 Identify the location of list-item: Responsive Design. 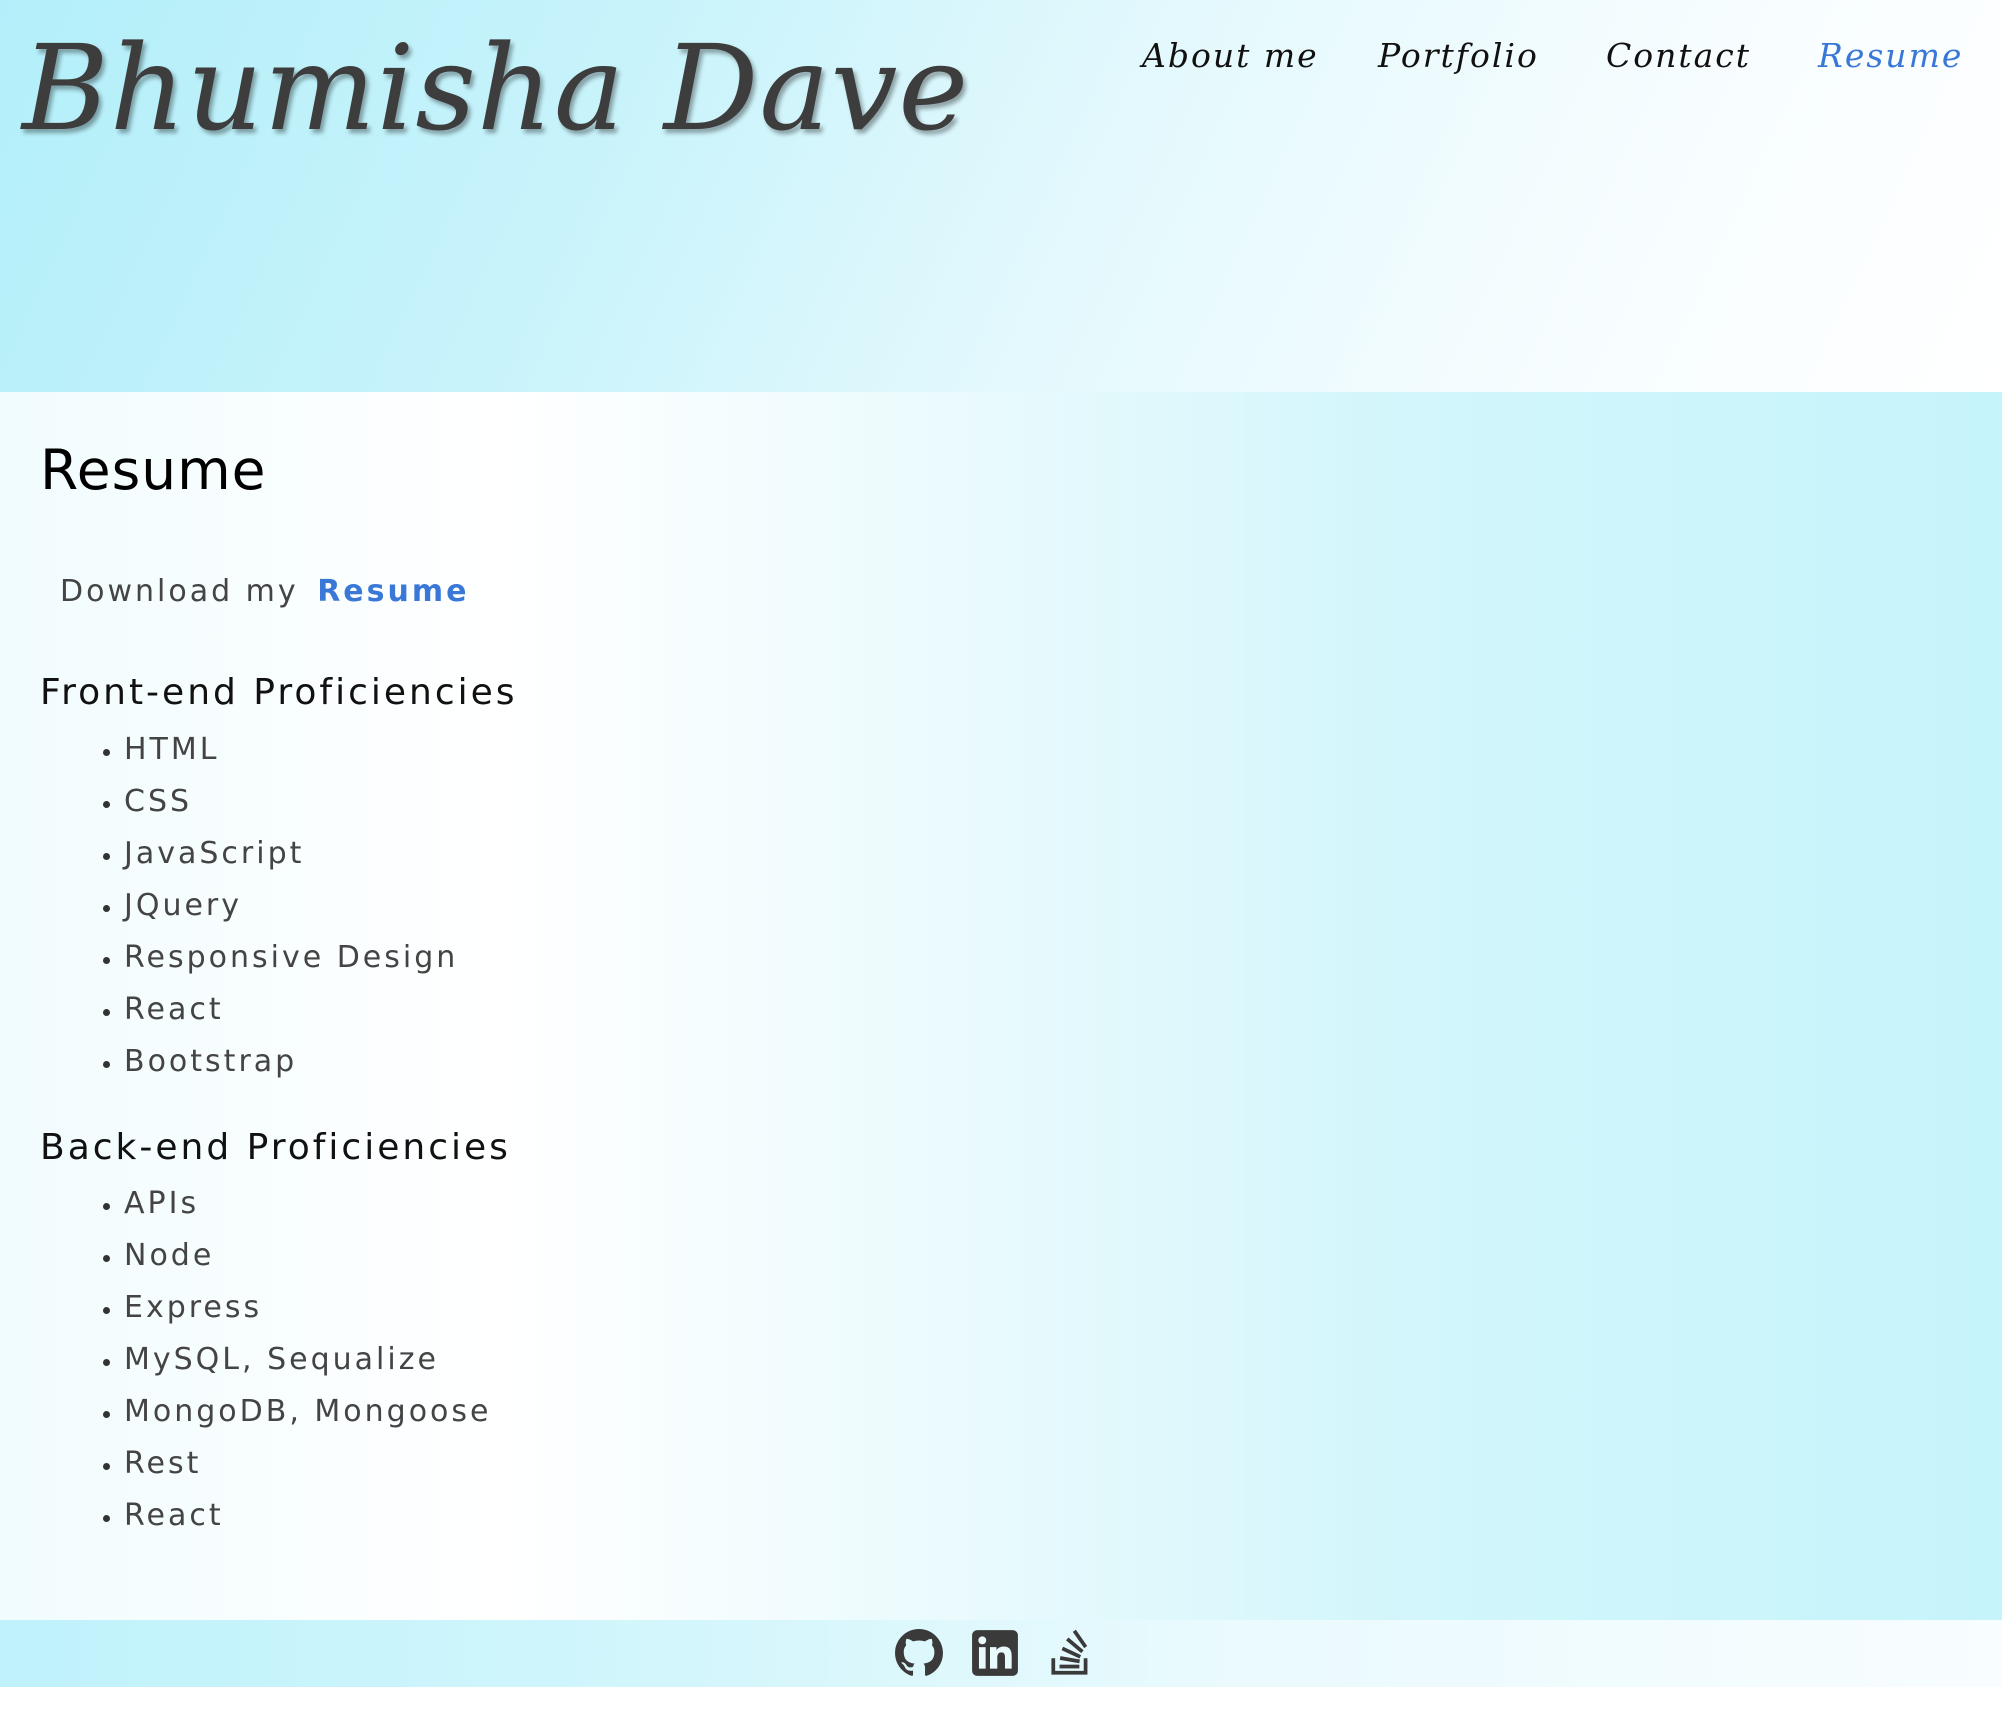
(291, 958).